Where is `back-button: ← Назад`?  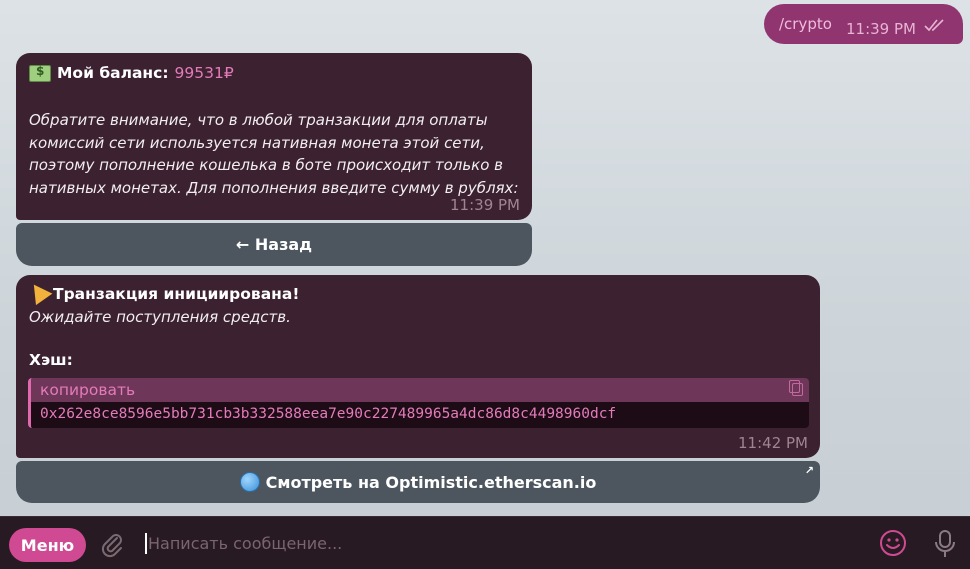 back-button: ← Назад is located at coordinates (274, 244).